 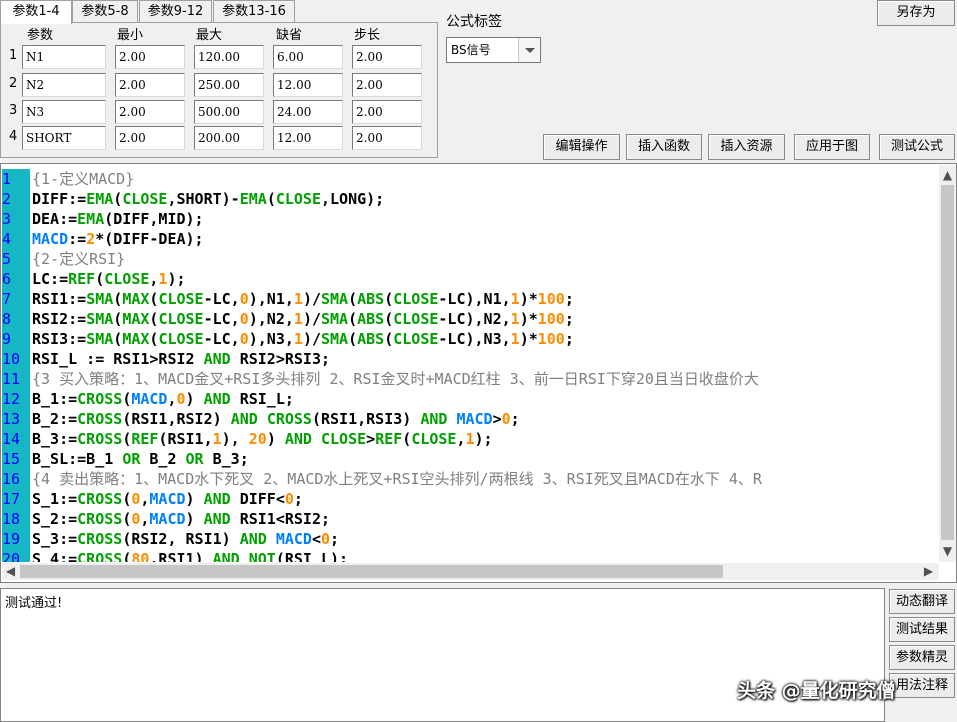 I want to click on code-line: MACD:=2*(DIFF-DEA);, so click(x=485, y=239).